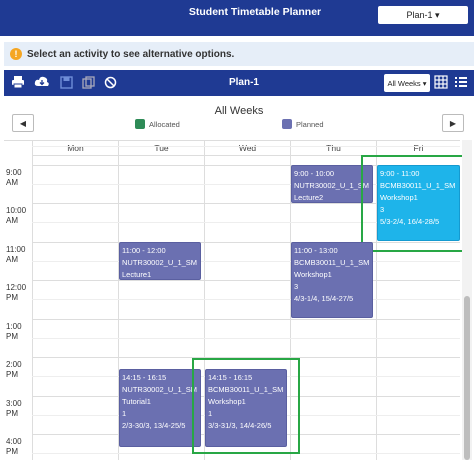 The width and height of the screenshot is (474, 460). Describe the element at coordinates (287, 124) in the screenshot. I see `planned-swatch` at that location.